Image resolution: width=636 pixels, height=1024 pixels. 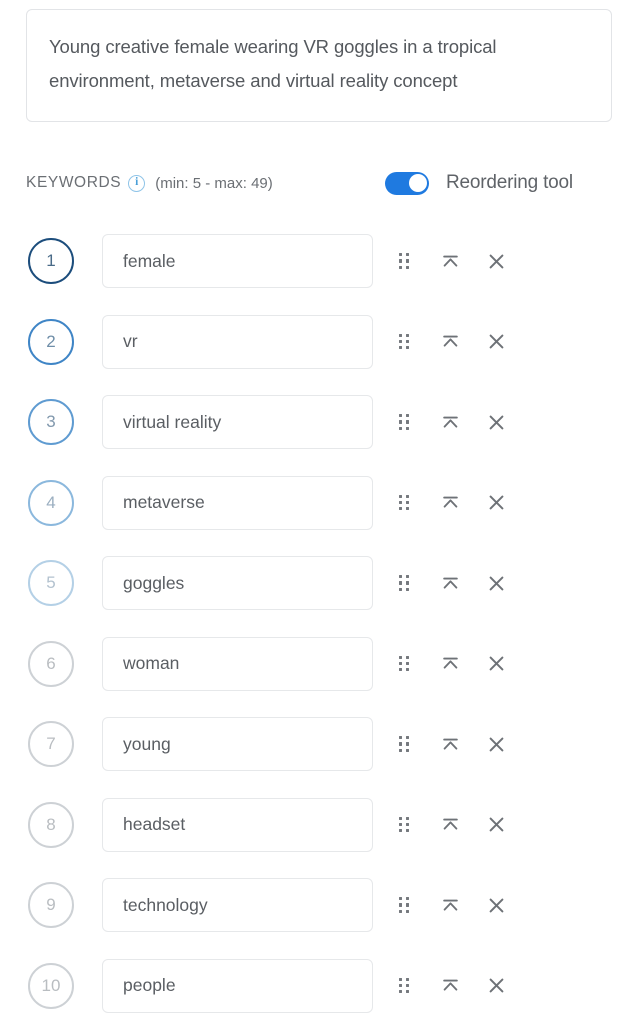 I want to click on keyword-row-5: 5 goggles, so click(x=318, y=591).